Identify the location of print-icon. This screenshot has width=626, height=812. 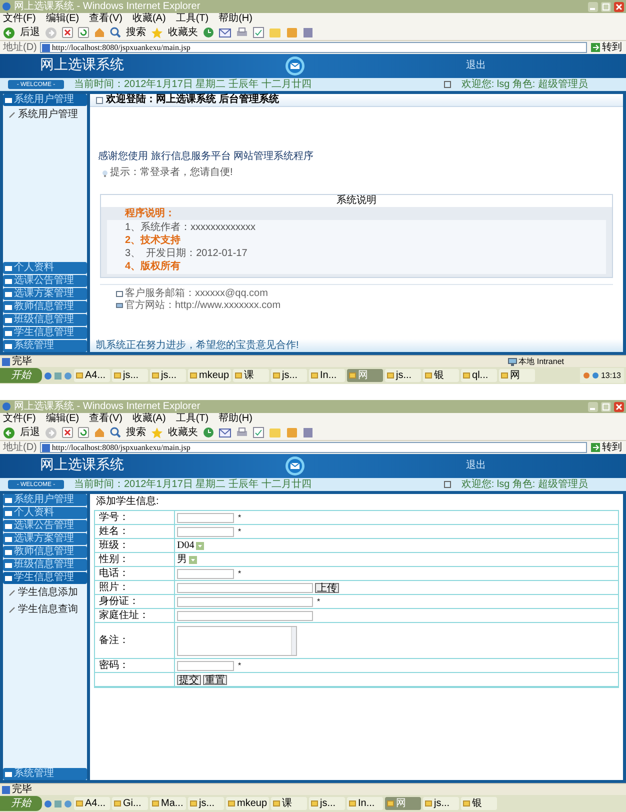
(242, 432).